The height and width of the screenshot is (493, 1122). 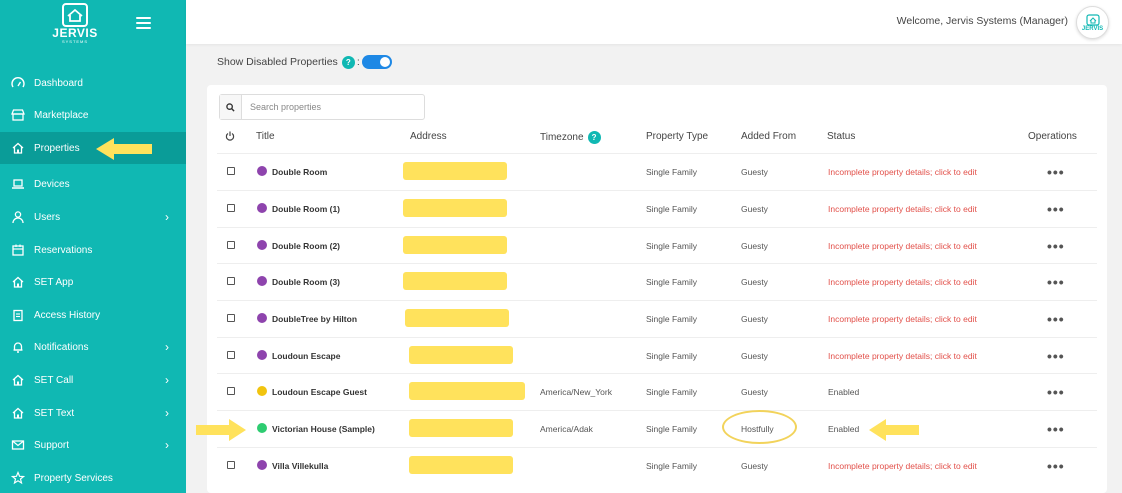 I want to click on sidebar-item-notifications: Notifications ›, so click(x=93, y=347).